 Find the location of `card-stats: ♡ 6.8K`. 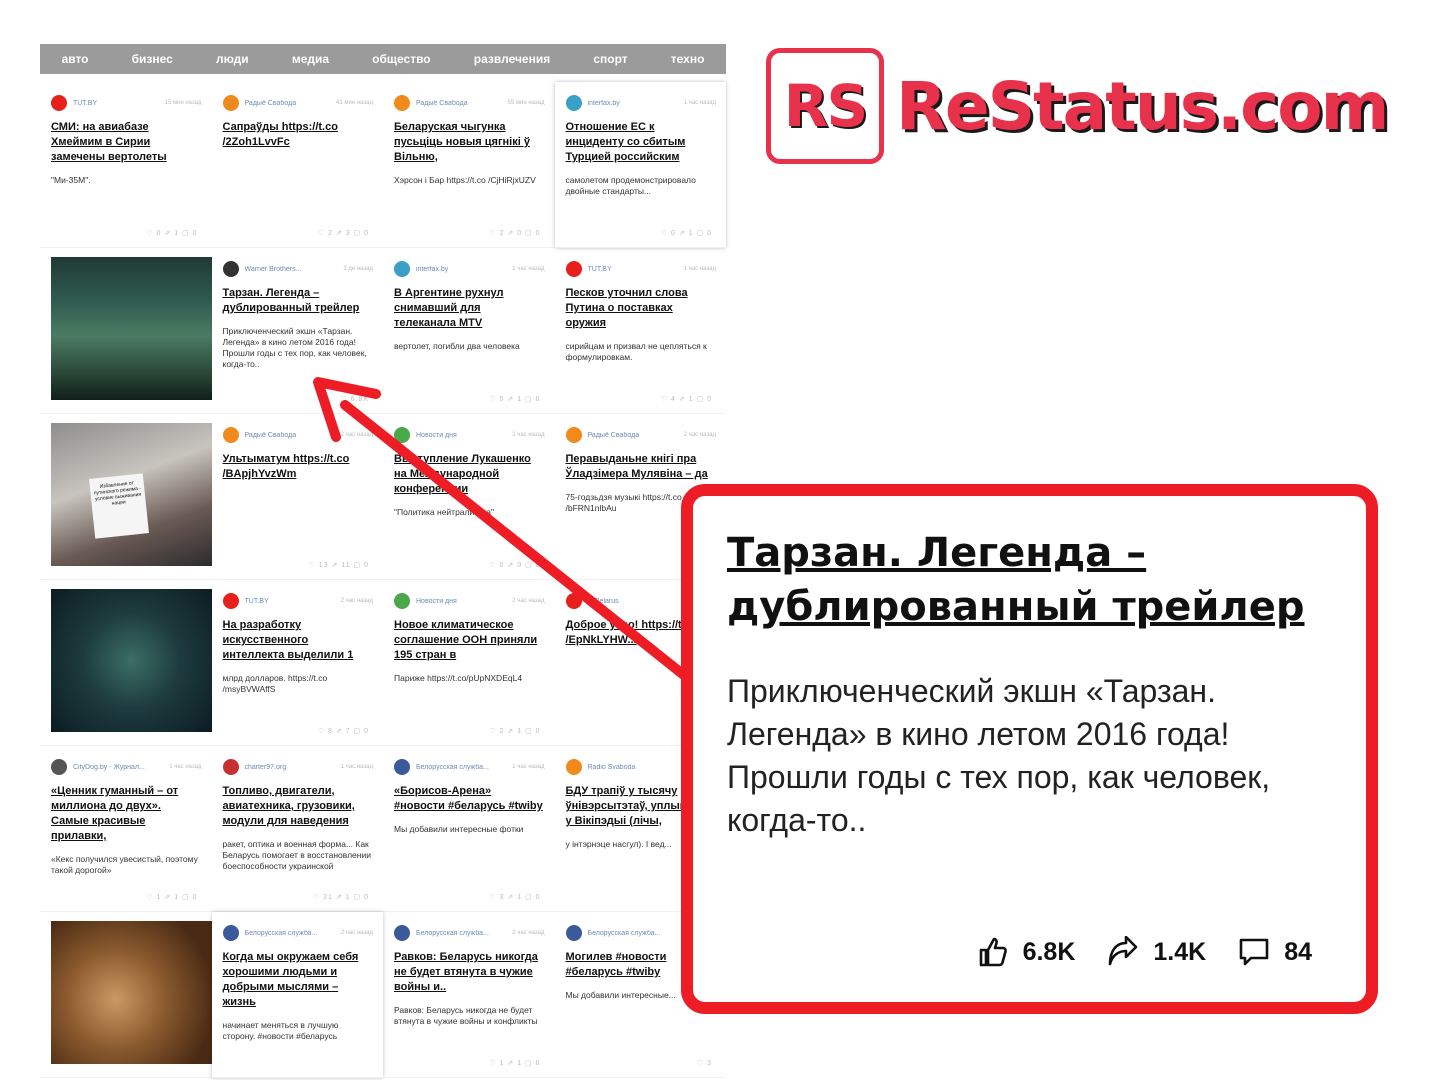

card-stats: ♡ 6.8K is located at coordinates (354, 399).